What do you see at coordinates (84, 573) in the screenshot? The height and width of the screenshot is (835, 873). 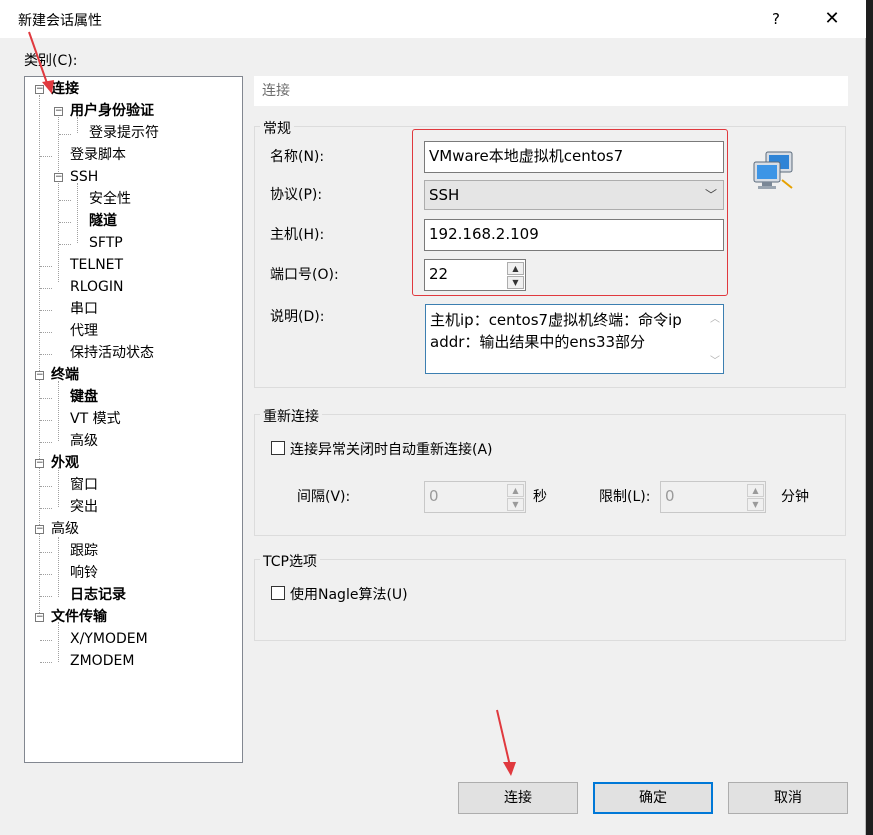 I see `tree-item: 响铃` at bounding box center [84, 573].